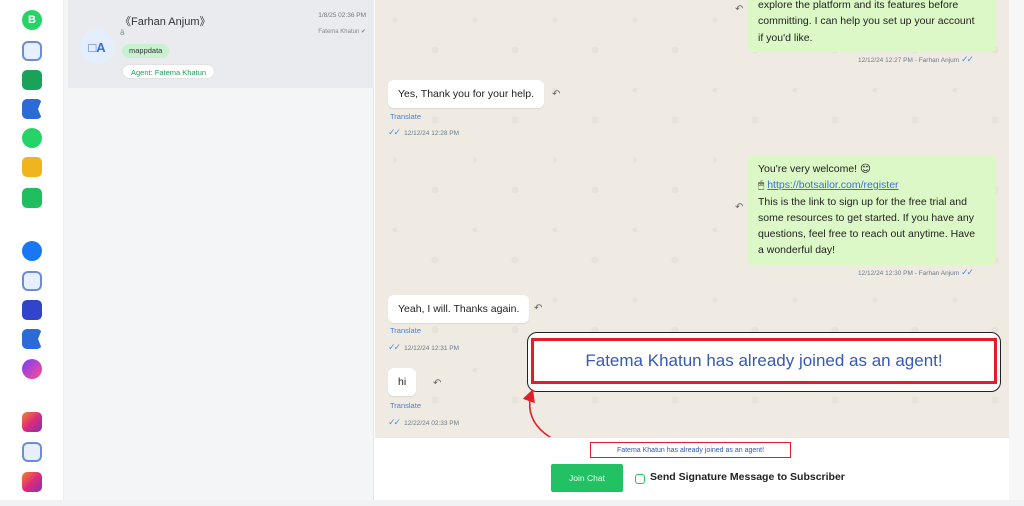 The image size is (1024, 506). I want to click on join-chat-button: Join Chat, so click(587, 478).